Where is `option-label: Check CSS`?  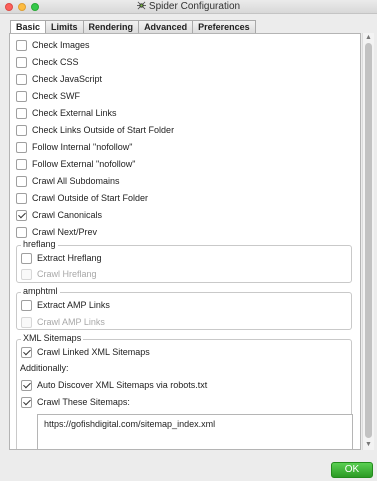 option-label: Check CSS is located at coordinates (55, 62).